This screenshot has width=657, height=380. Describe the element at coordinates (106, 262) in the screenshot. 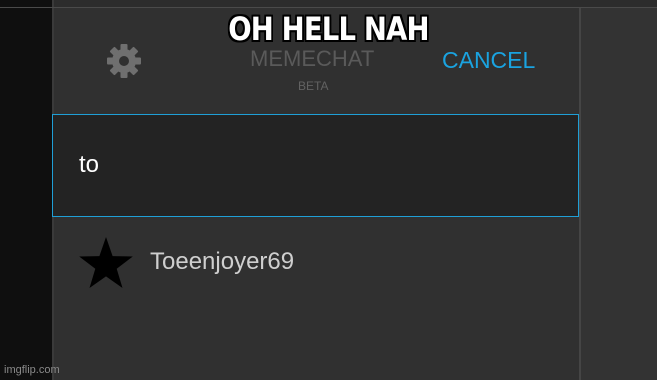

I see `star-icon` at that location.